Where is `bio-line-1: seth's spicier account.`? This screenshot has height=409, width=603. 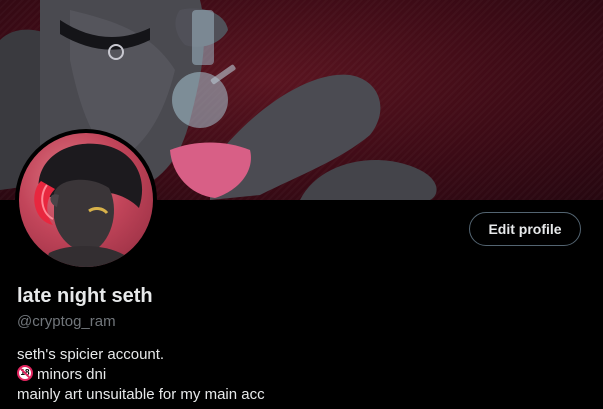
bio-line-1: seth's spicier account. is located at coordinates (91, 354).